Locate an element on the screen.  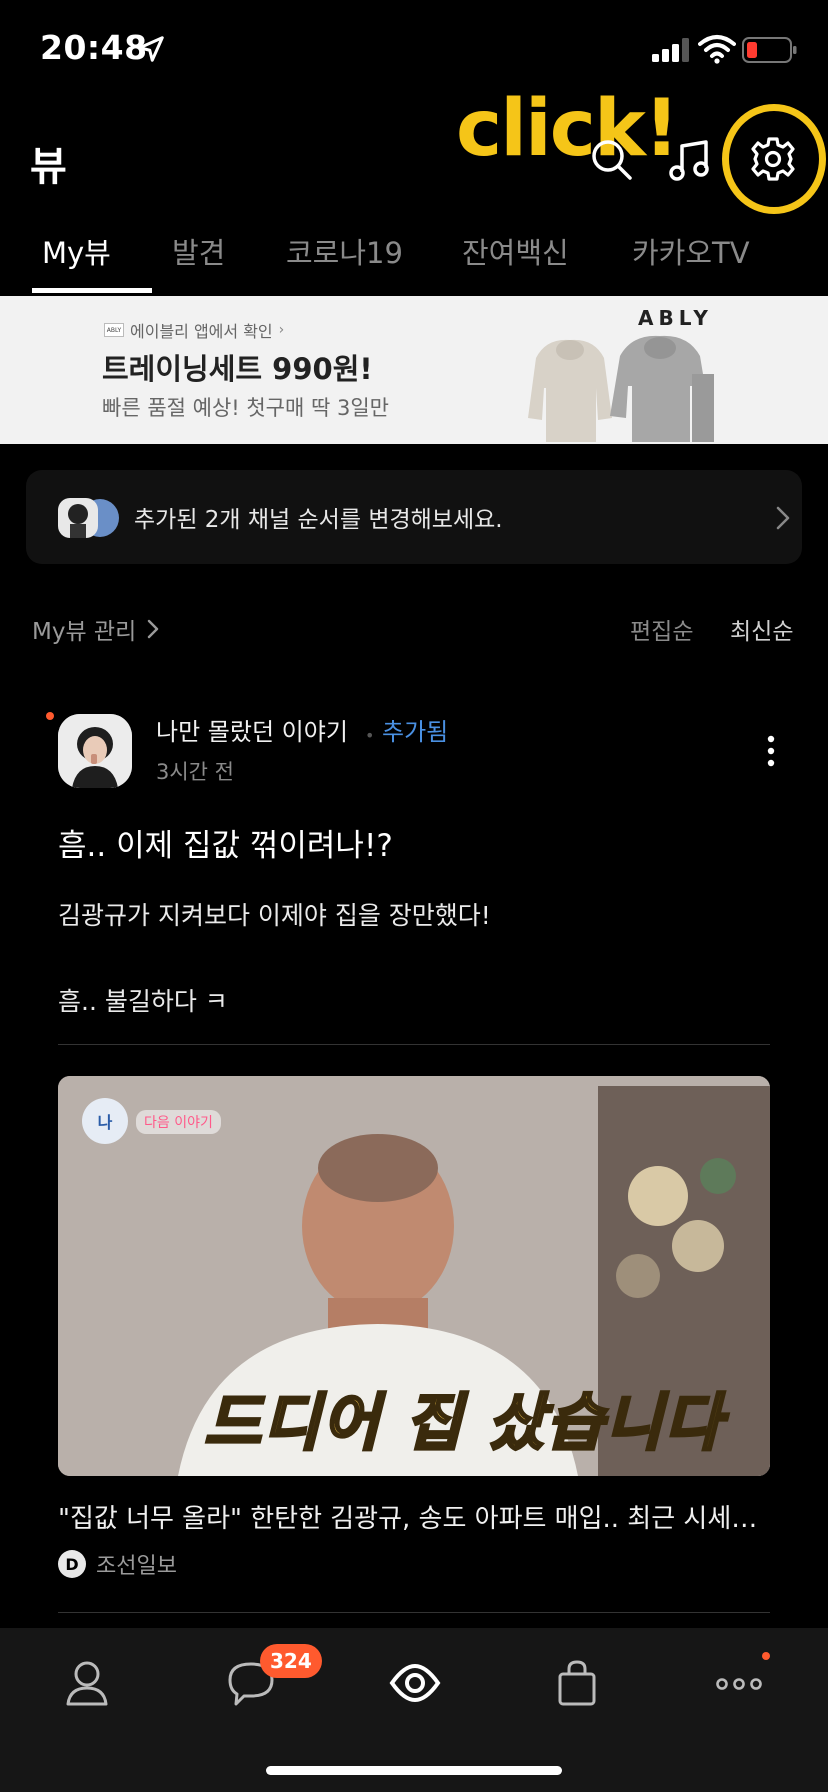
shopping-bag-icon is located at coordinates (577, 1683).